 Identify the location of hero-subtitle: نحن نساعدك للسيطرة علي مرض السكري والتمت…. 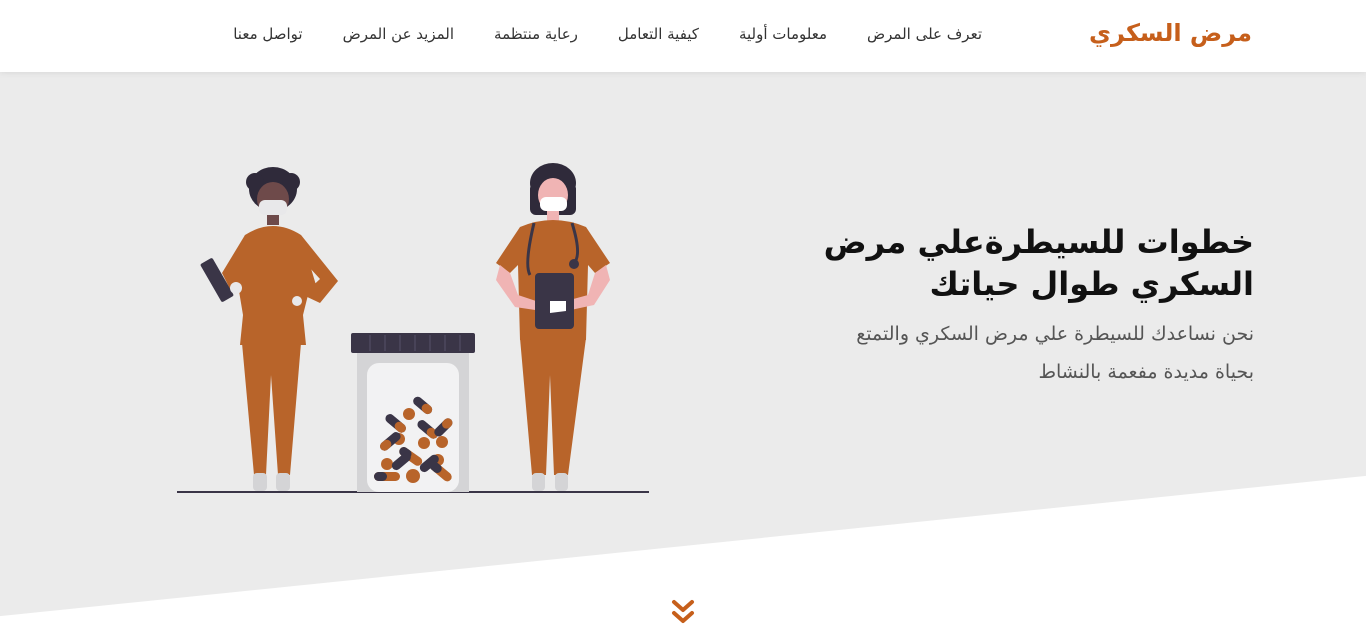
(1014, 353).